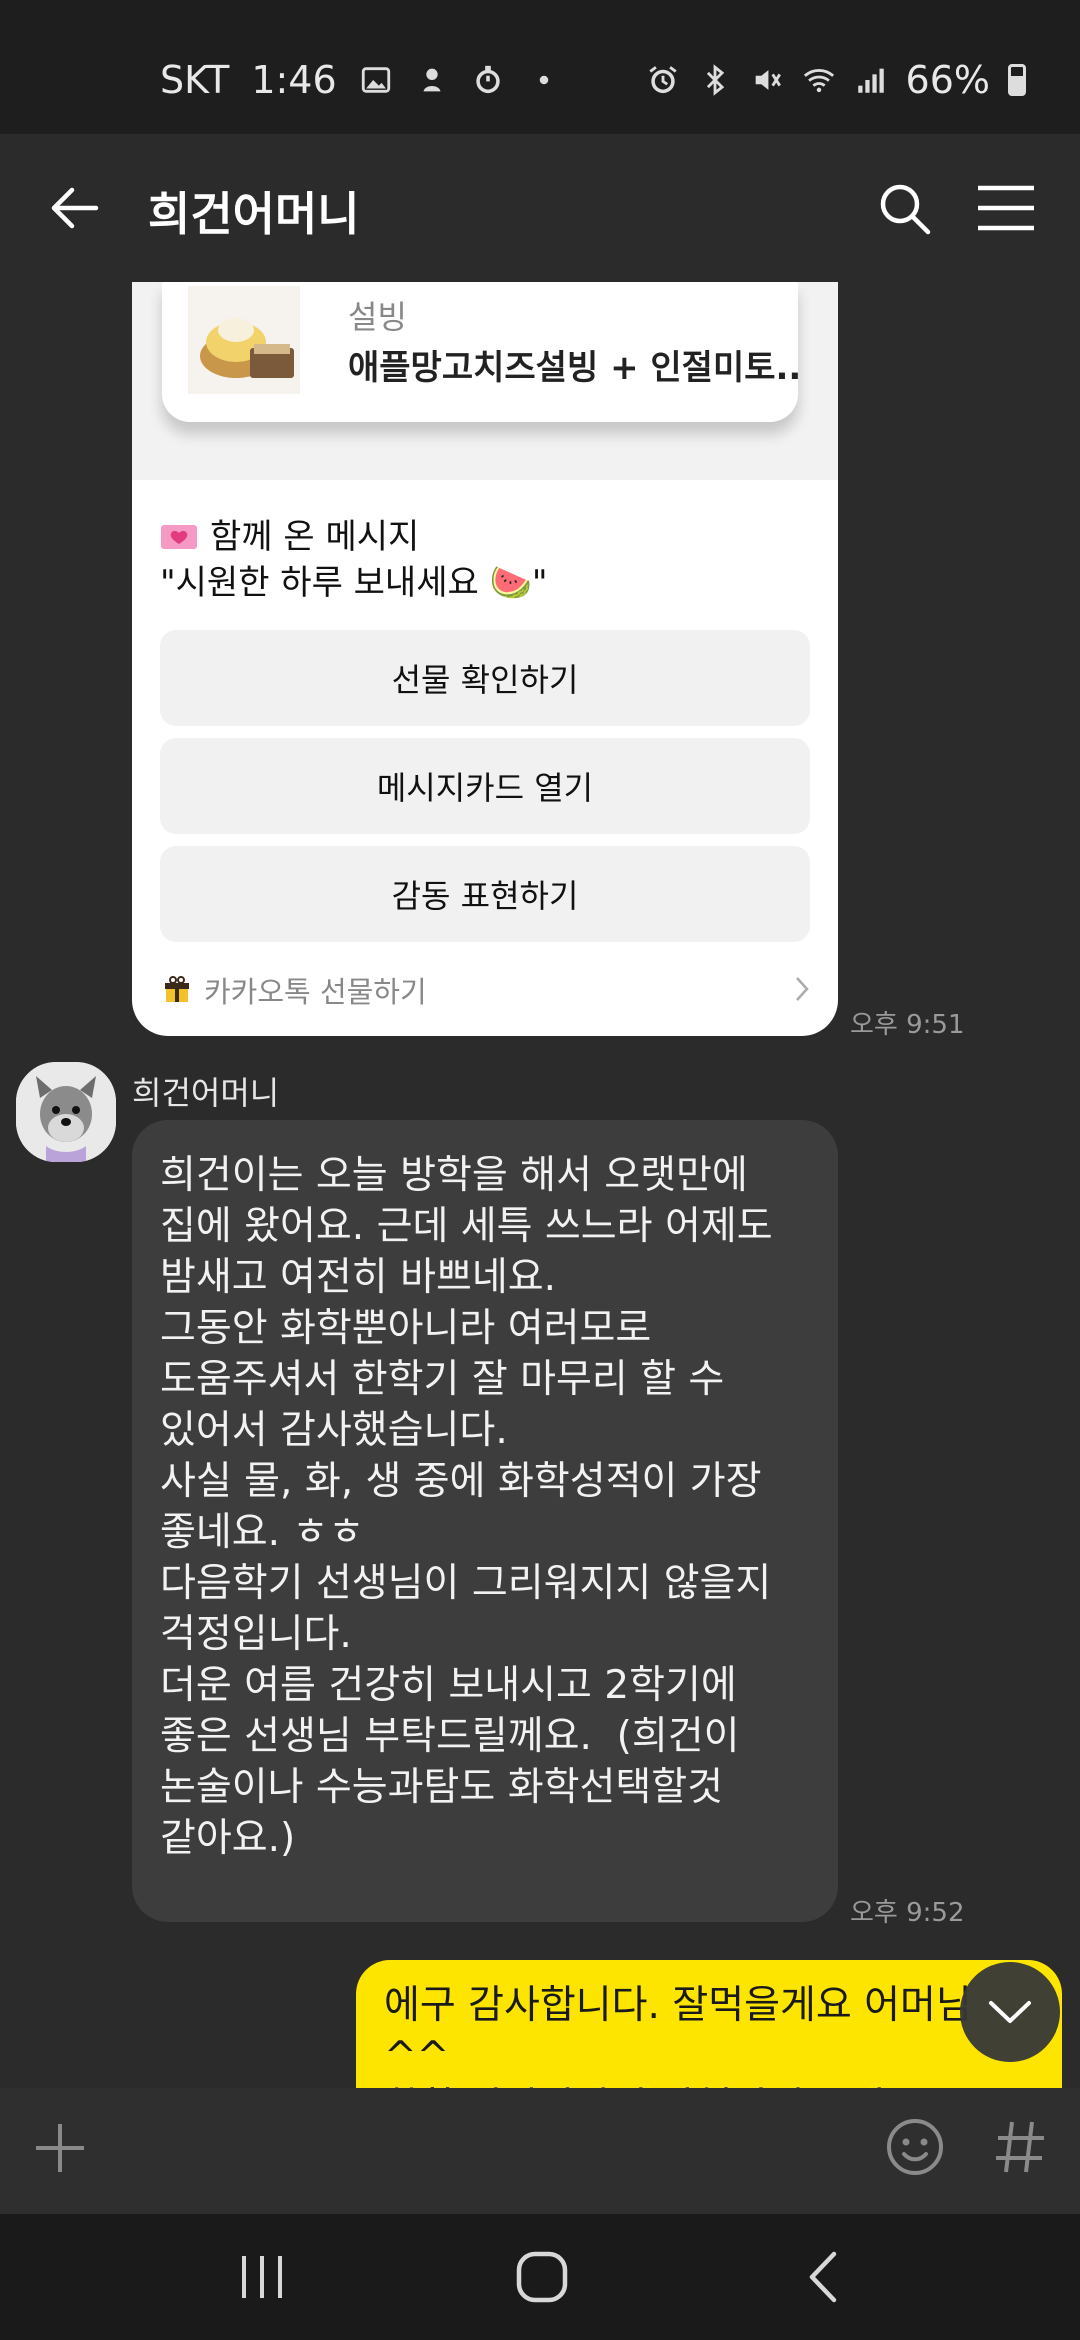 The height and width of the screenshot is (2340, 1080). I want to click on dot-icon, so click(543, 80).